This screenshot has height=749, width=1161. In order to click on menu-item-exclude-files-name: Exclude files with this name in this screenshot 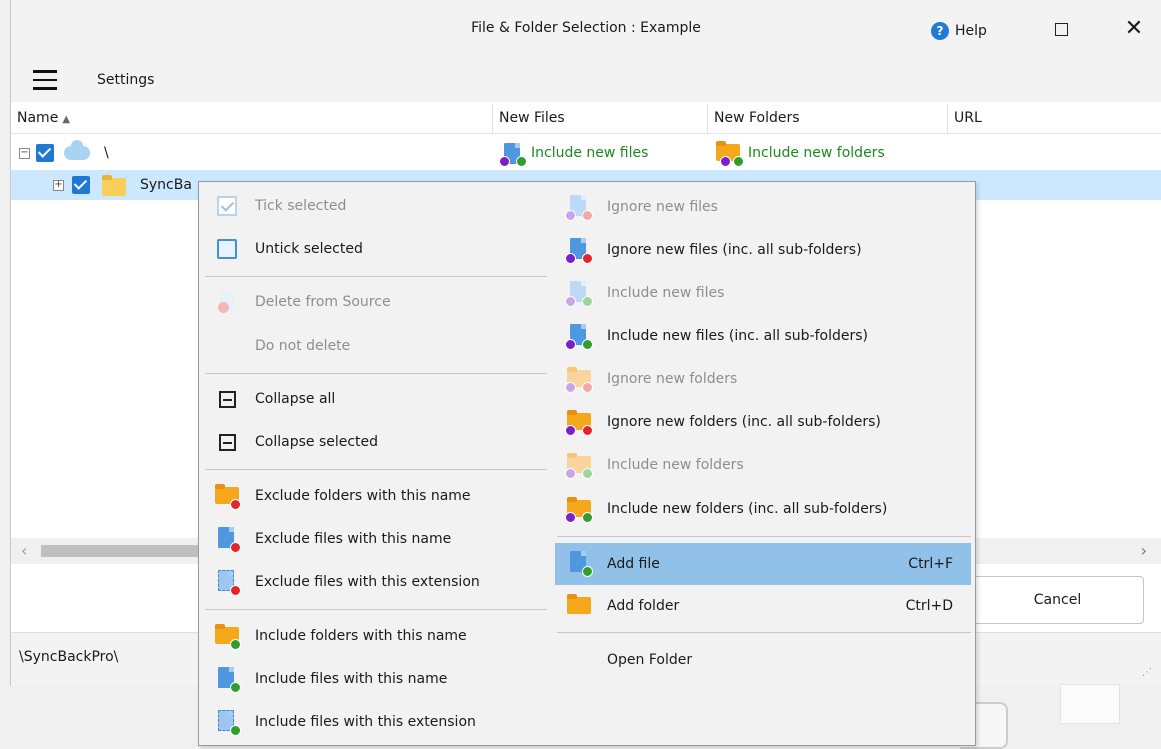, I will do `click(375, 539)`.